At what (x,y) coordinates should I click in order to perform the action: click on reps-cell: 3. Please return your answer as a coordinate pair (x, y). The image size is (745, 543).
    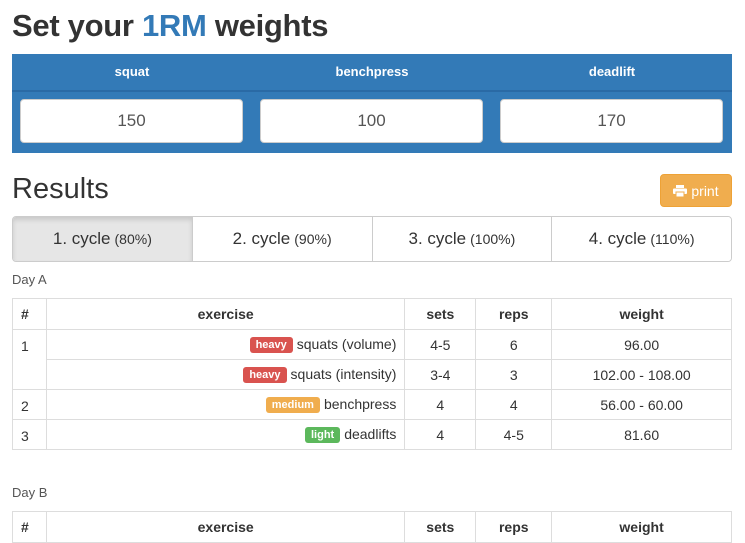
    Looking at the image, I should click on (514, 374).